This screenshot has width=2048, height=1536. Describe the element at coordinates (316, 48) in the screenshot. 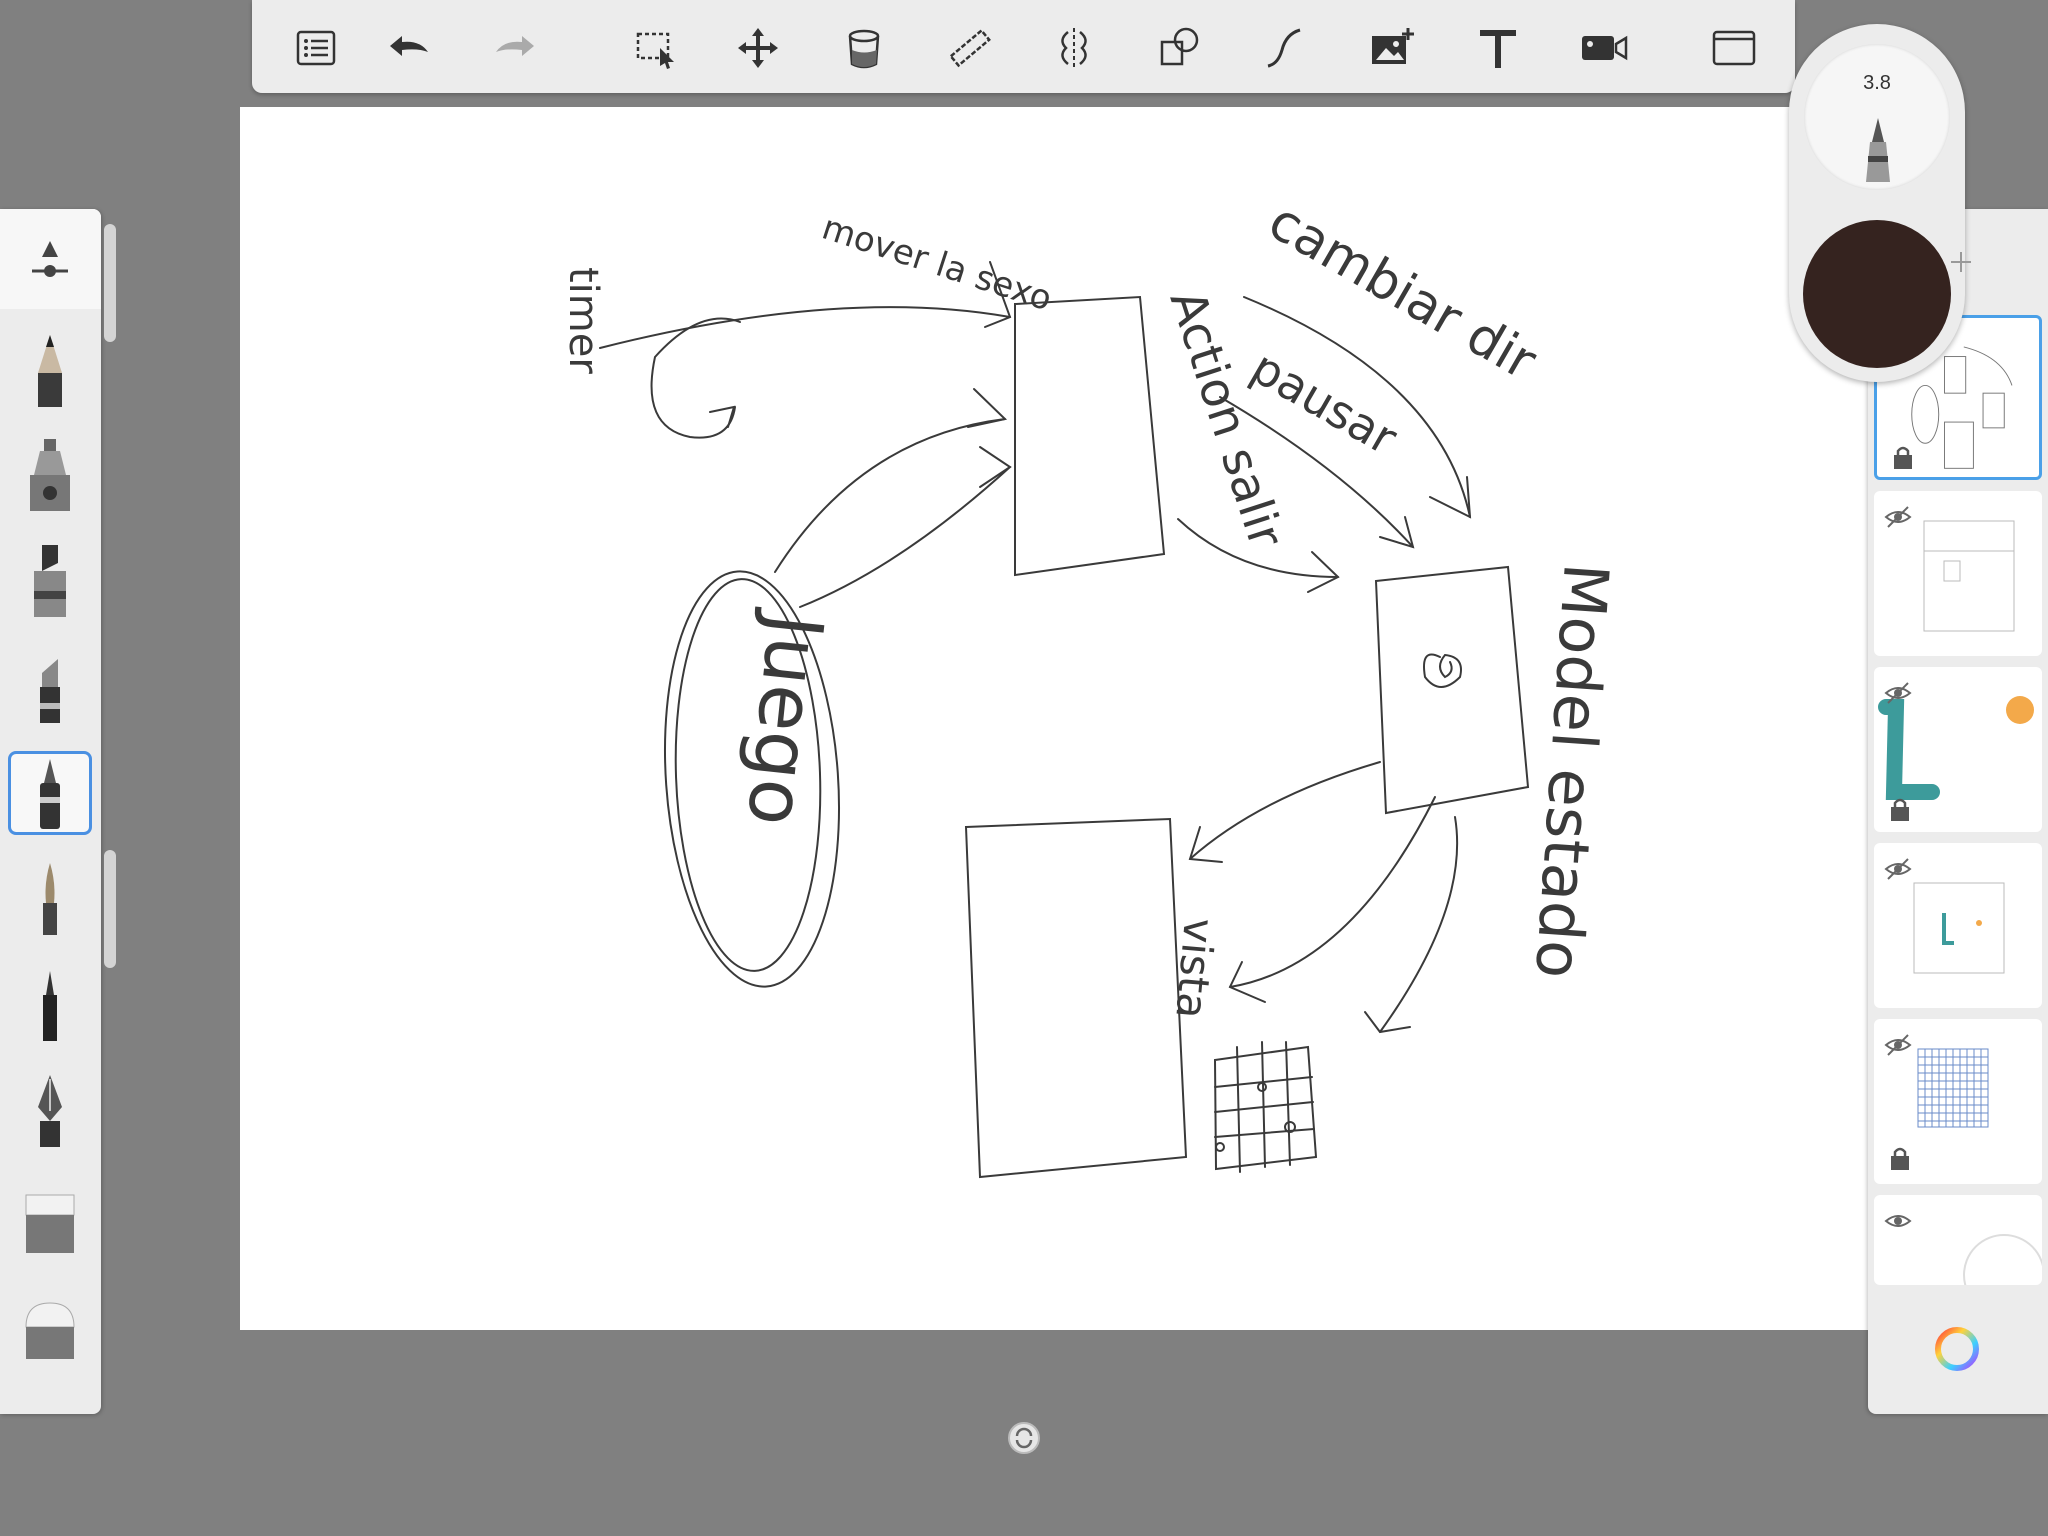

I see `list-icon` at that location.